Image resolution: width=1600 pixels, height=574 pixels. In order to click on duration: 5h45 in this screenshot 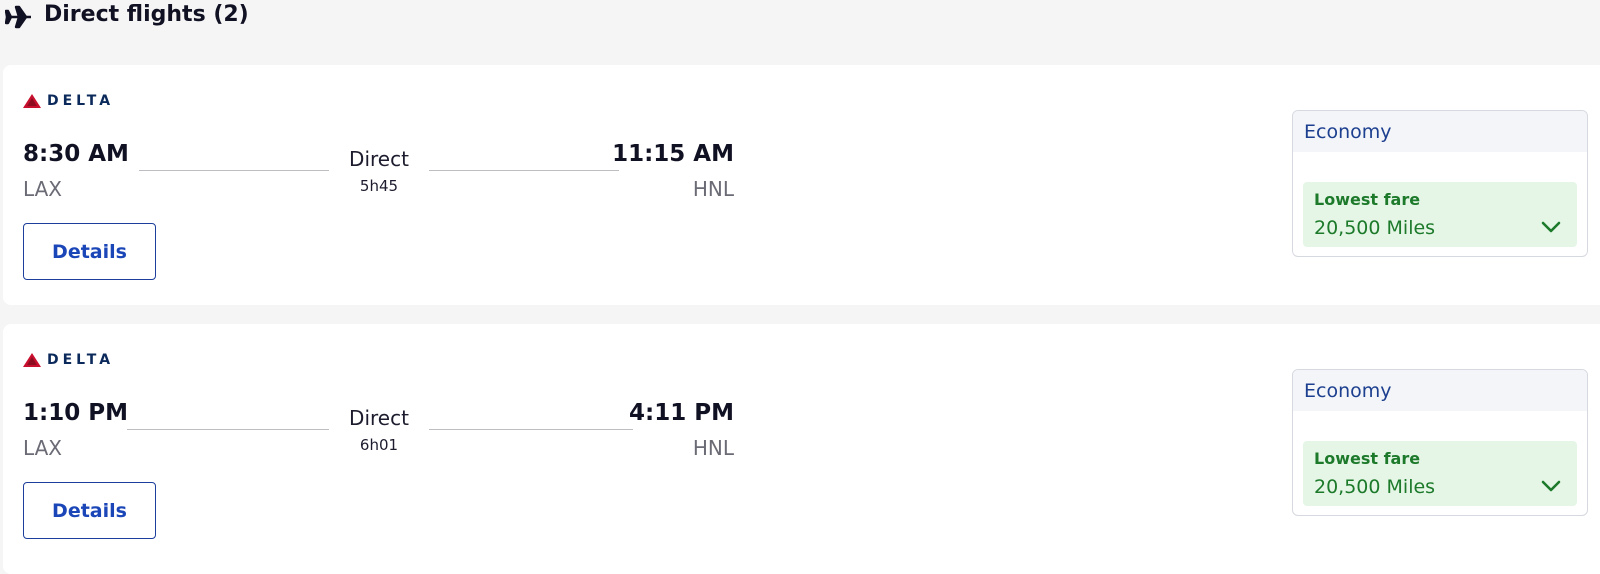, I will do `click(379, 186)`.